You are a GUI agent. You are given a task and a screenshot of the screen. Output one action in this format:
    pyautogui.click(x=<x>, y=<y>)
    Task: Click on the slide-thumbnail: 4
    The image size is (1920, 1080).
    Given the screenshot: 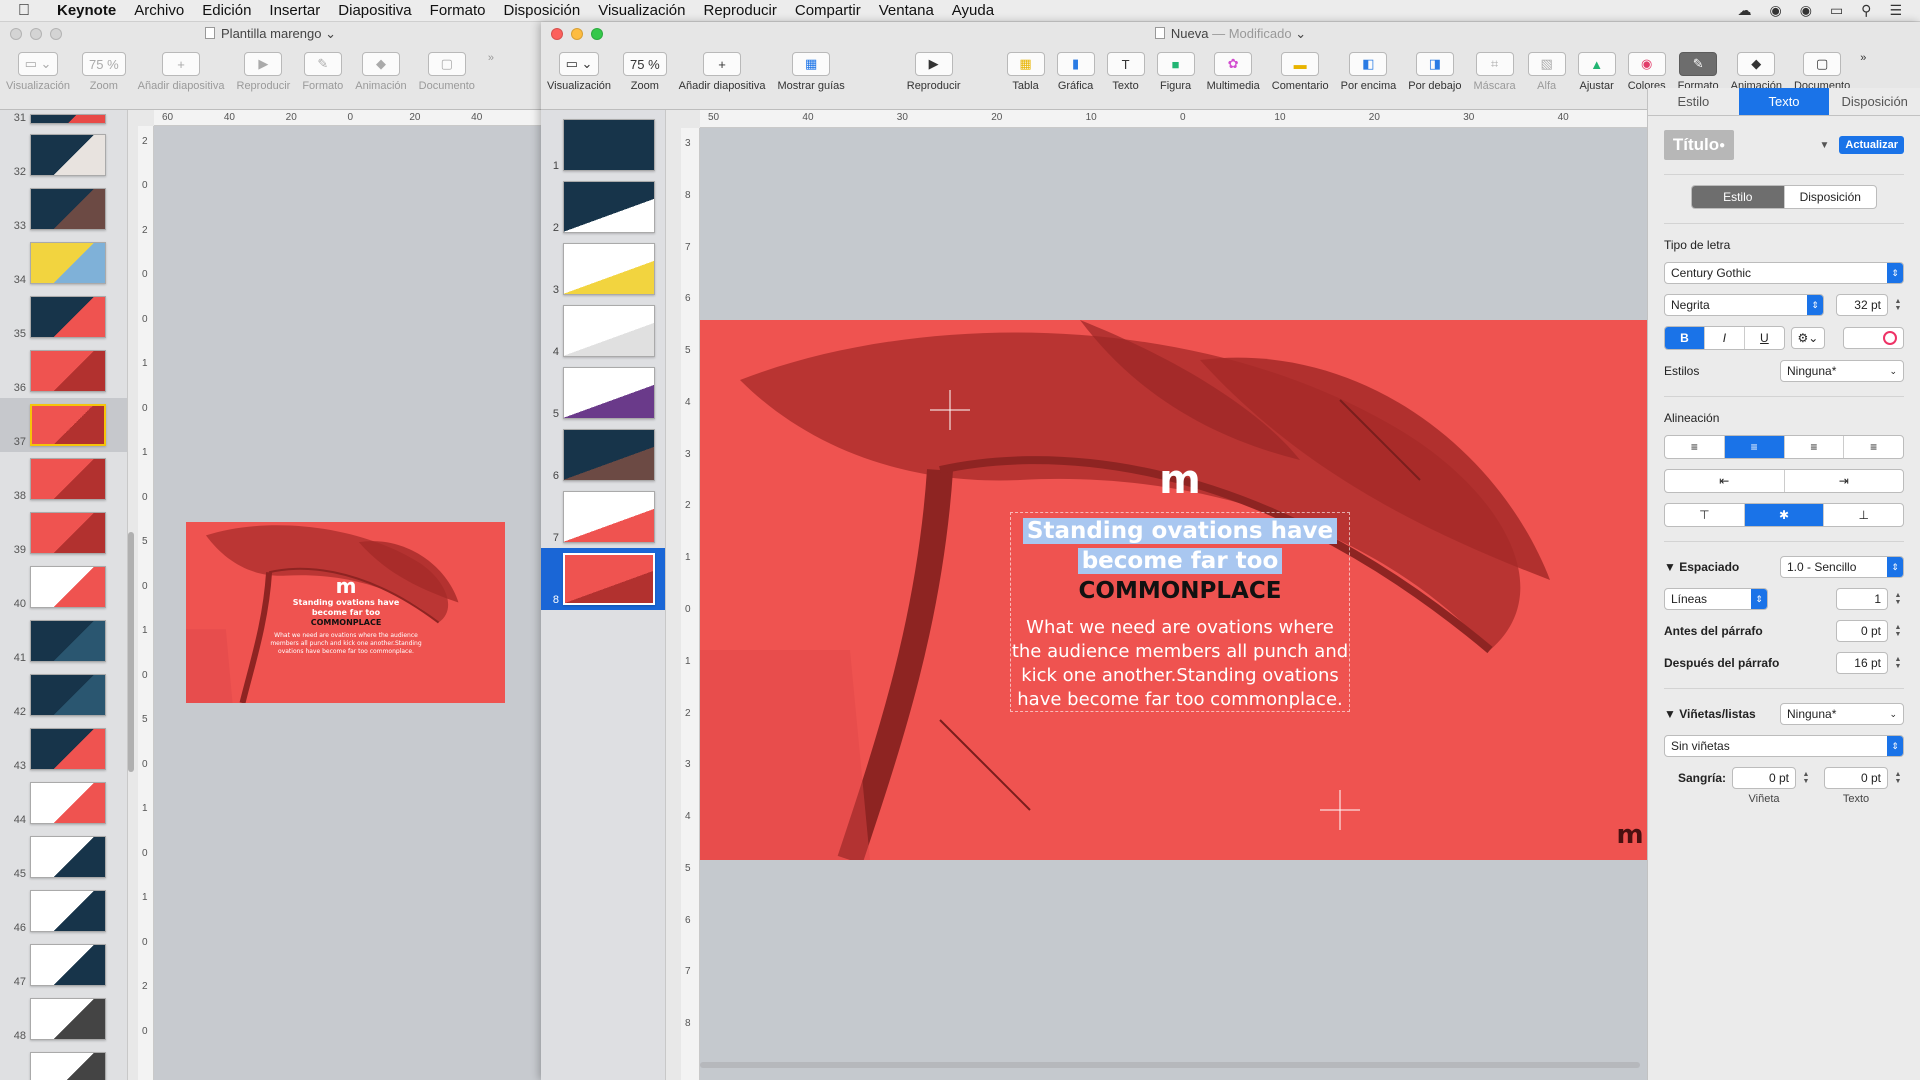 What is the action you would take?
    pyautogui.click(x=603, y=331)
    